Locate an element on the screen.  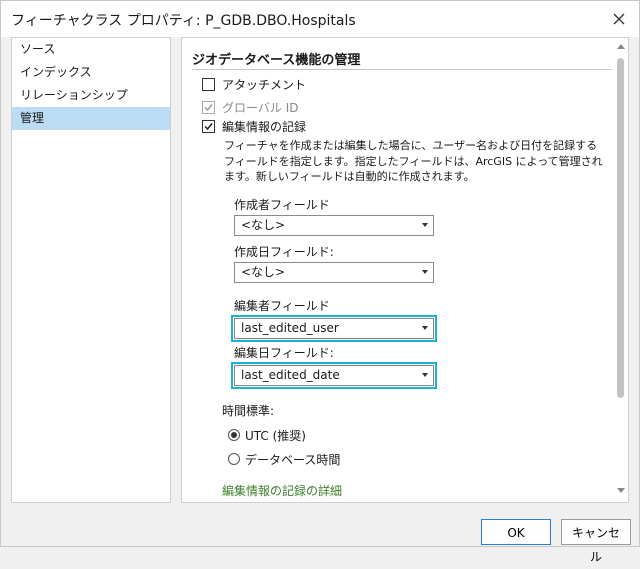
editor-field-value: last_edited_user is located at coordinates (290, 328).